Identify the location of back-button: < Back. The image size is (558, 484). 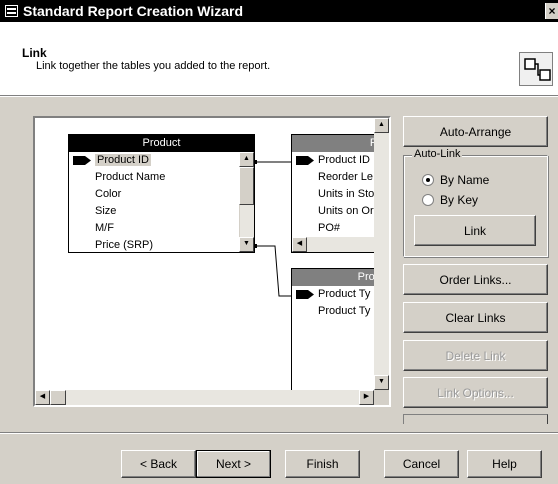
(158, 464).